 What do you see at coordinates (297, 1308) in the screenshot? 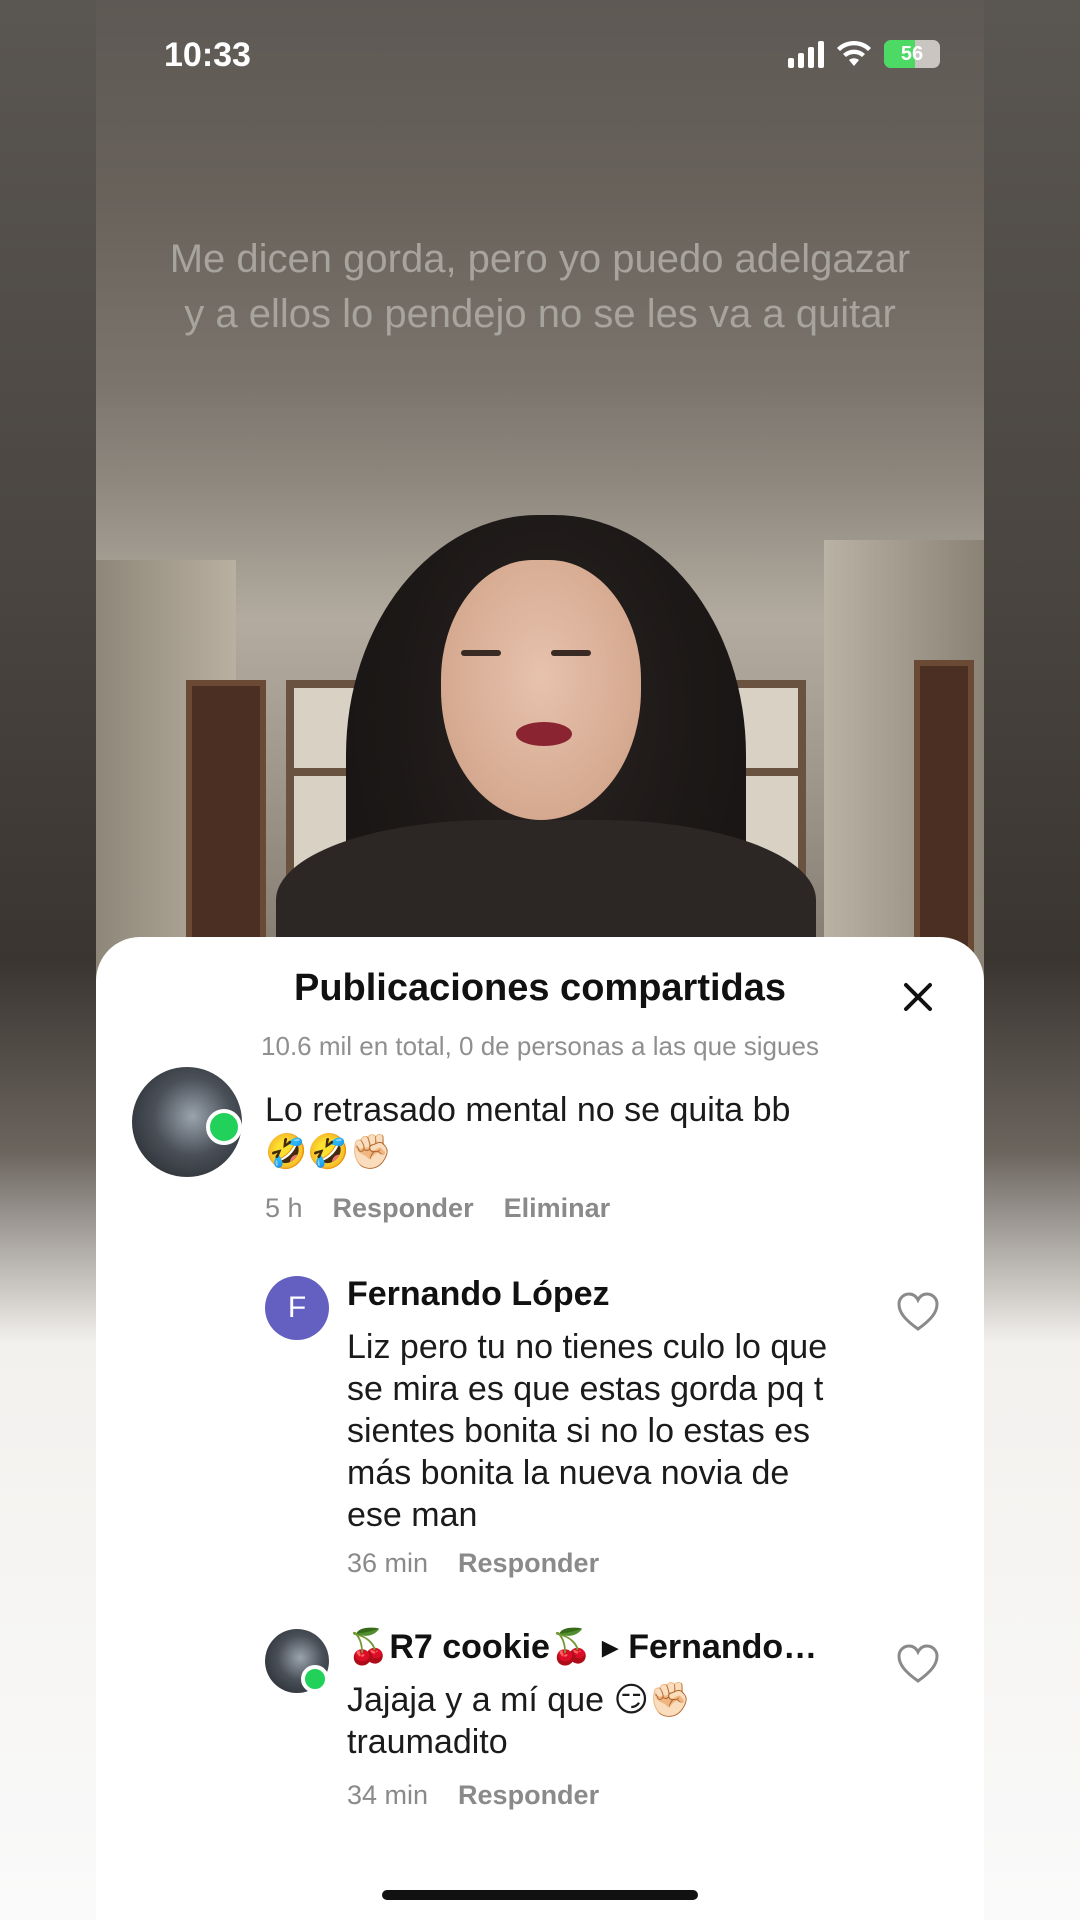
I see `avatar: F` at bounding box center [297, 1308].